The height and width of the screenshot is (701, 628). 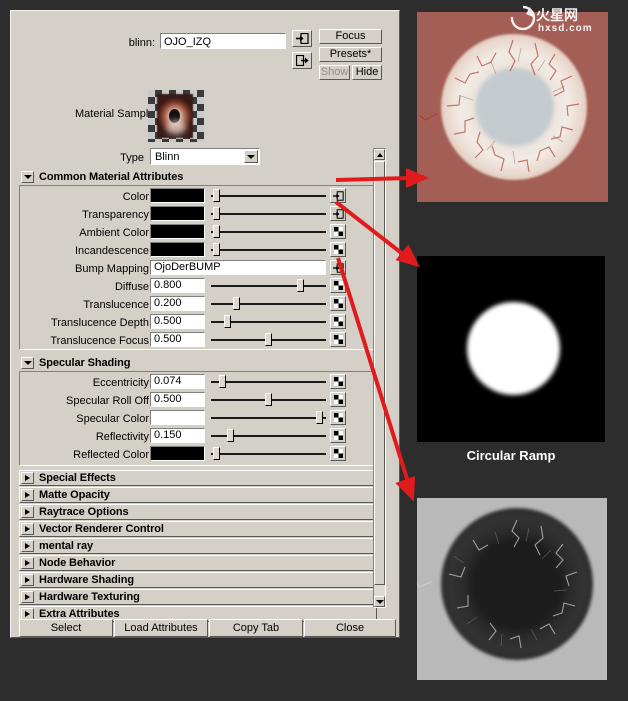 What do you see at coordinates (334, 72) in the screenshot?
I see `show-button: Show` at bounding box center [334, 72].